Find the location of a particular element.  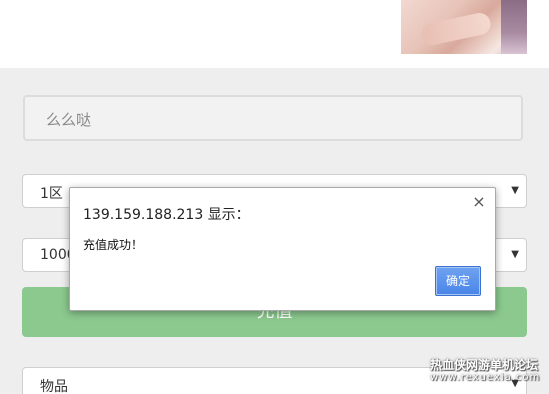

ok-button: 确定 is located at coordinates (458, 281).